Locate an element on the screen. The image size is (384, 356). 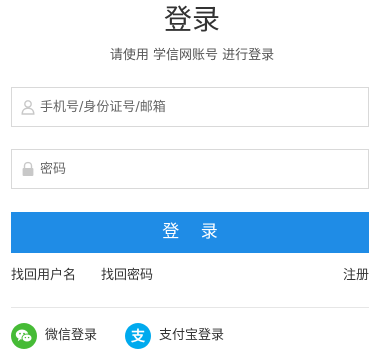
alipay-login-button: 支 支付宝登录 is located at coordinates (174, 336).